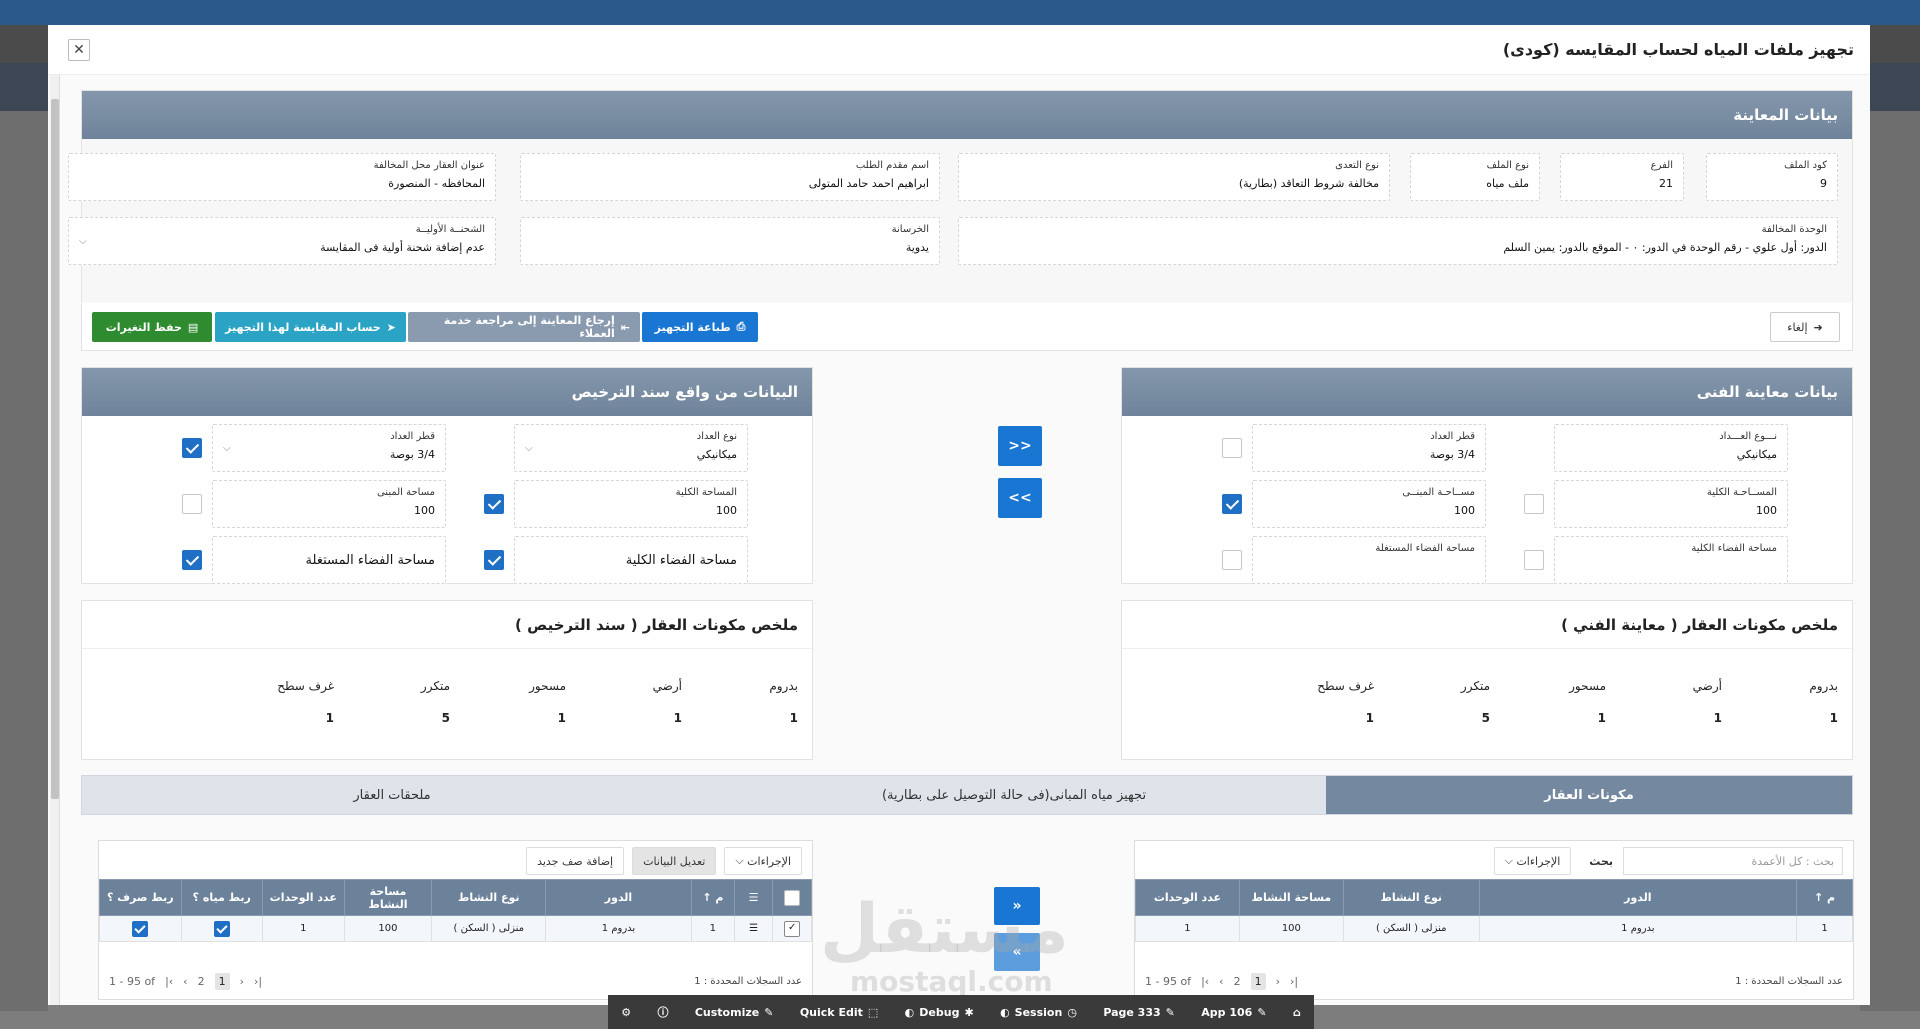  I want to click on close-icon: ✕, so click(79, 49).